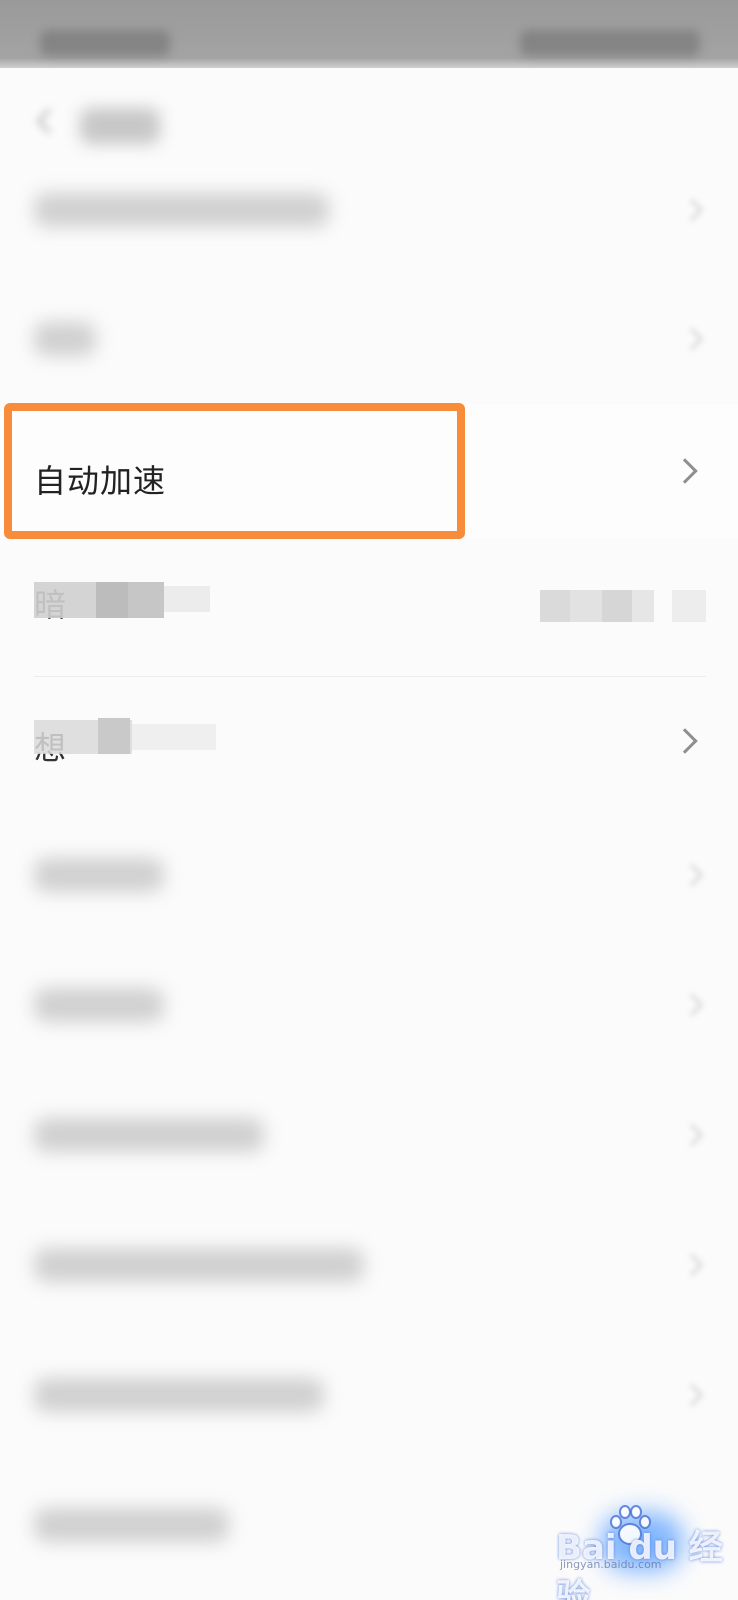 This screenshot has width=738, height=1600. I want to click on settings-row: 想, so click(369, 741).